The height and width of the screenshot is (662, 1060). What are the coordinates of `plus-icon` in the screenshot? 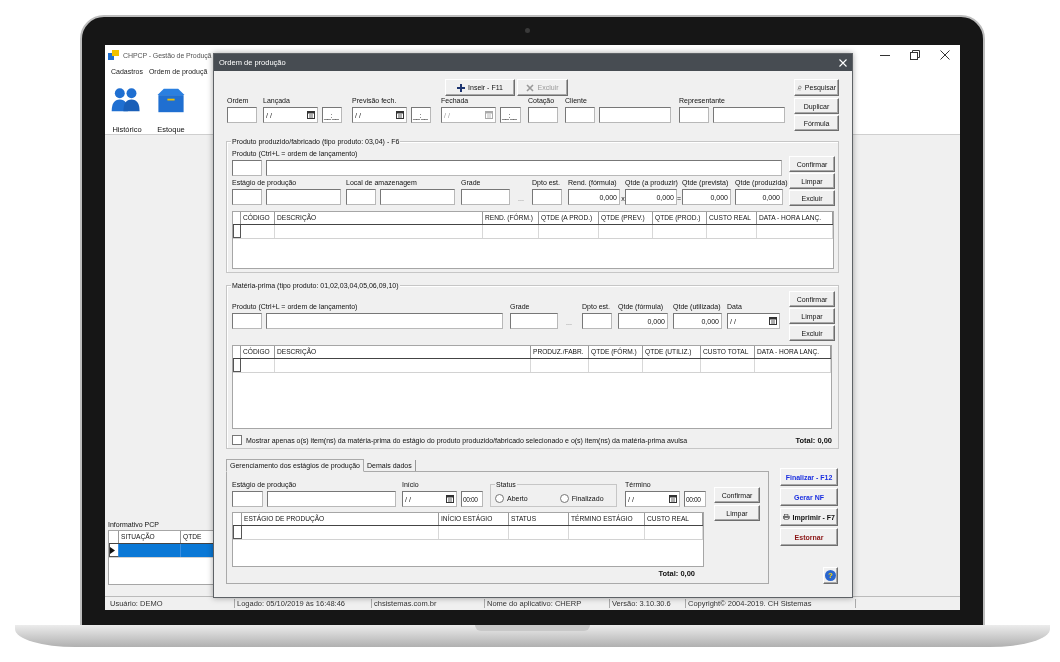 It's located at (461, 87).